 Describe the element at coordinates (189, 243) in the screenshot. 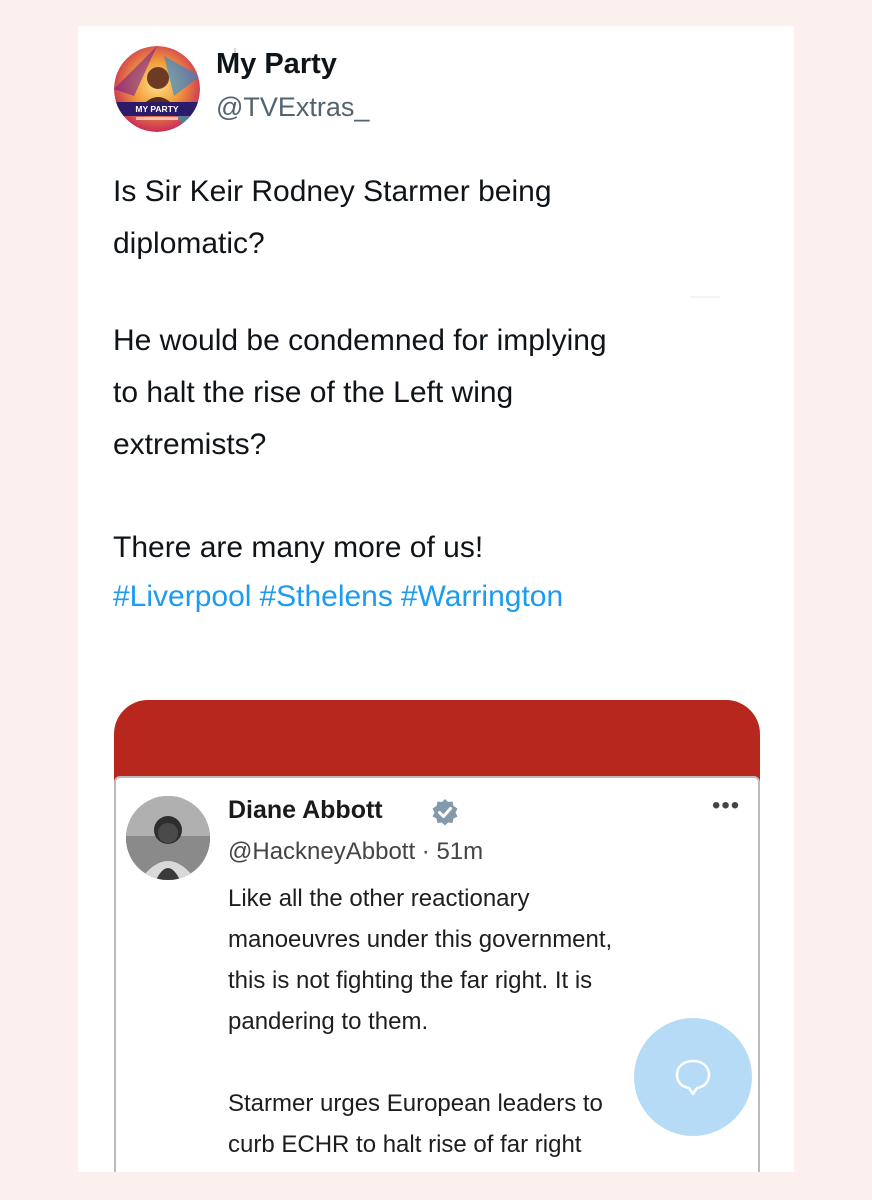

I see `tweet-text-line: diplomatic?` at that location.